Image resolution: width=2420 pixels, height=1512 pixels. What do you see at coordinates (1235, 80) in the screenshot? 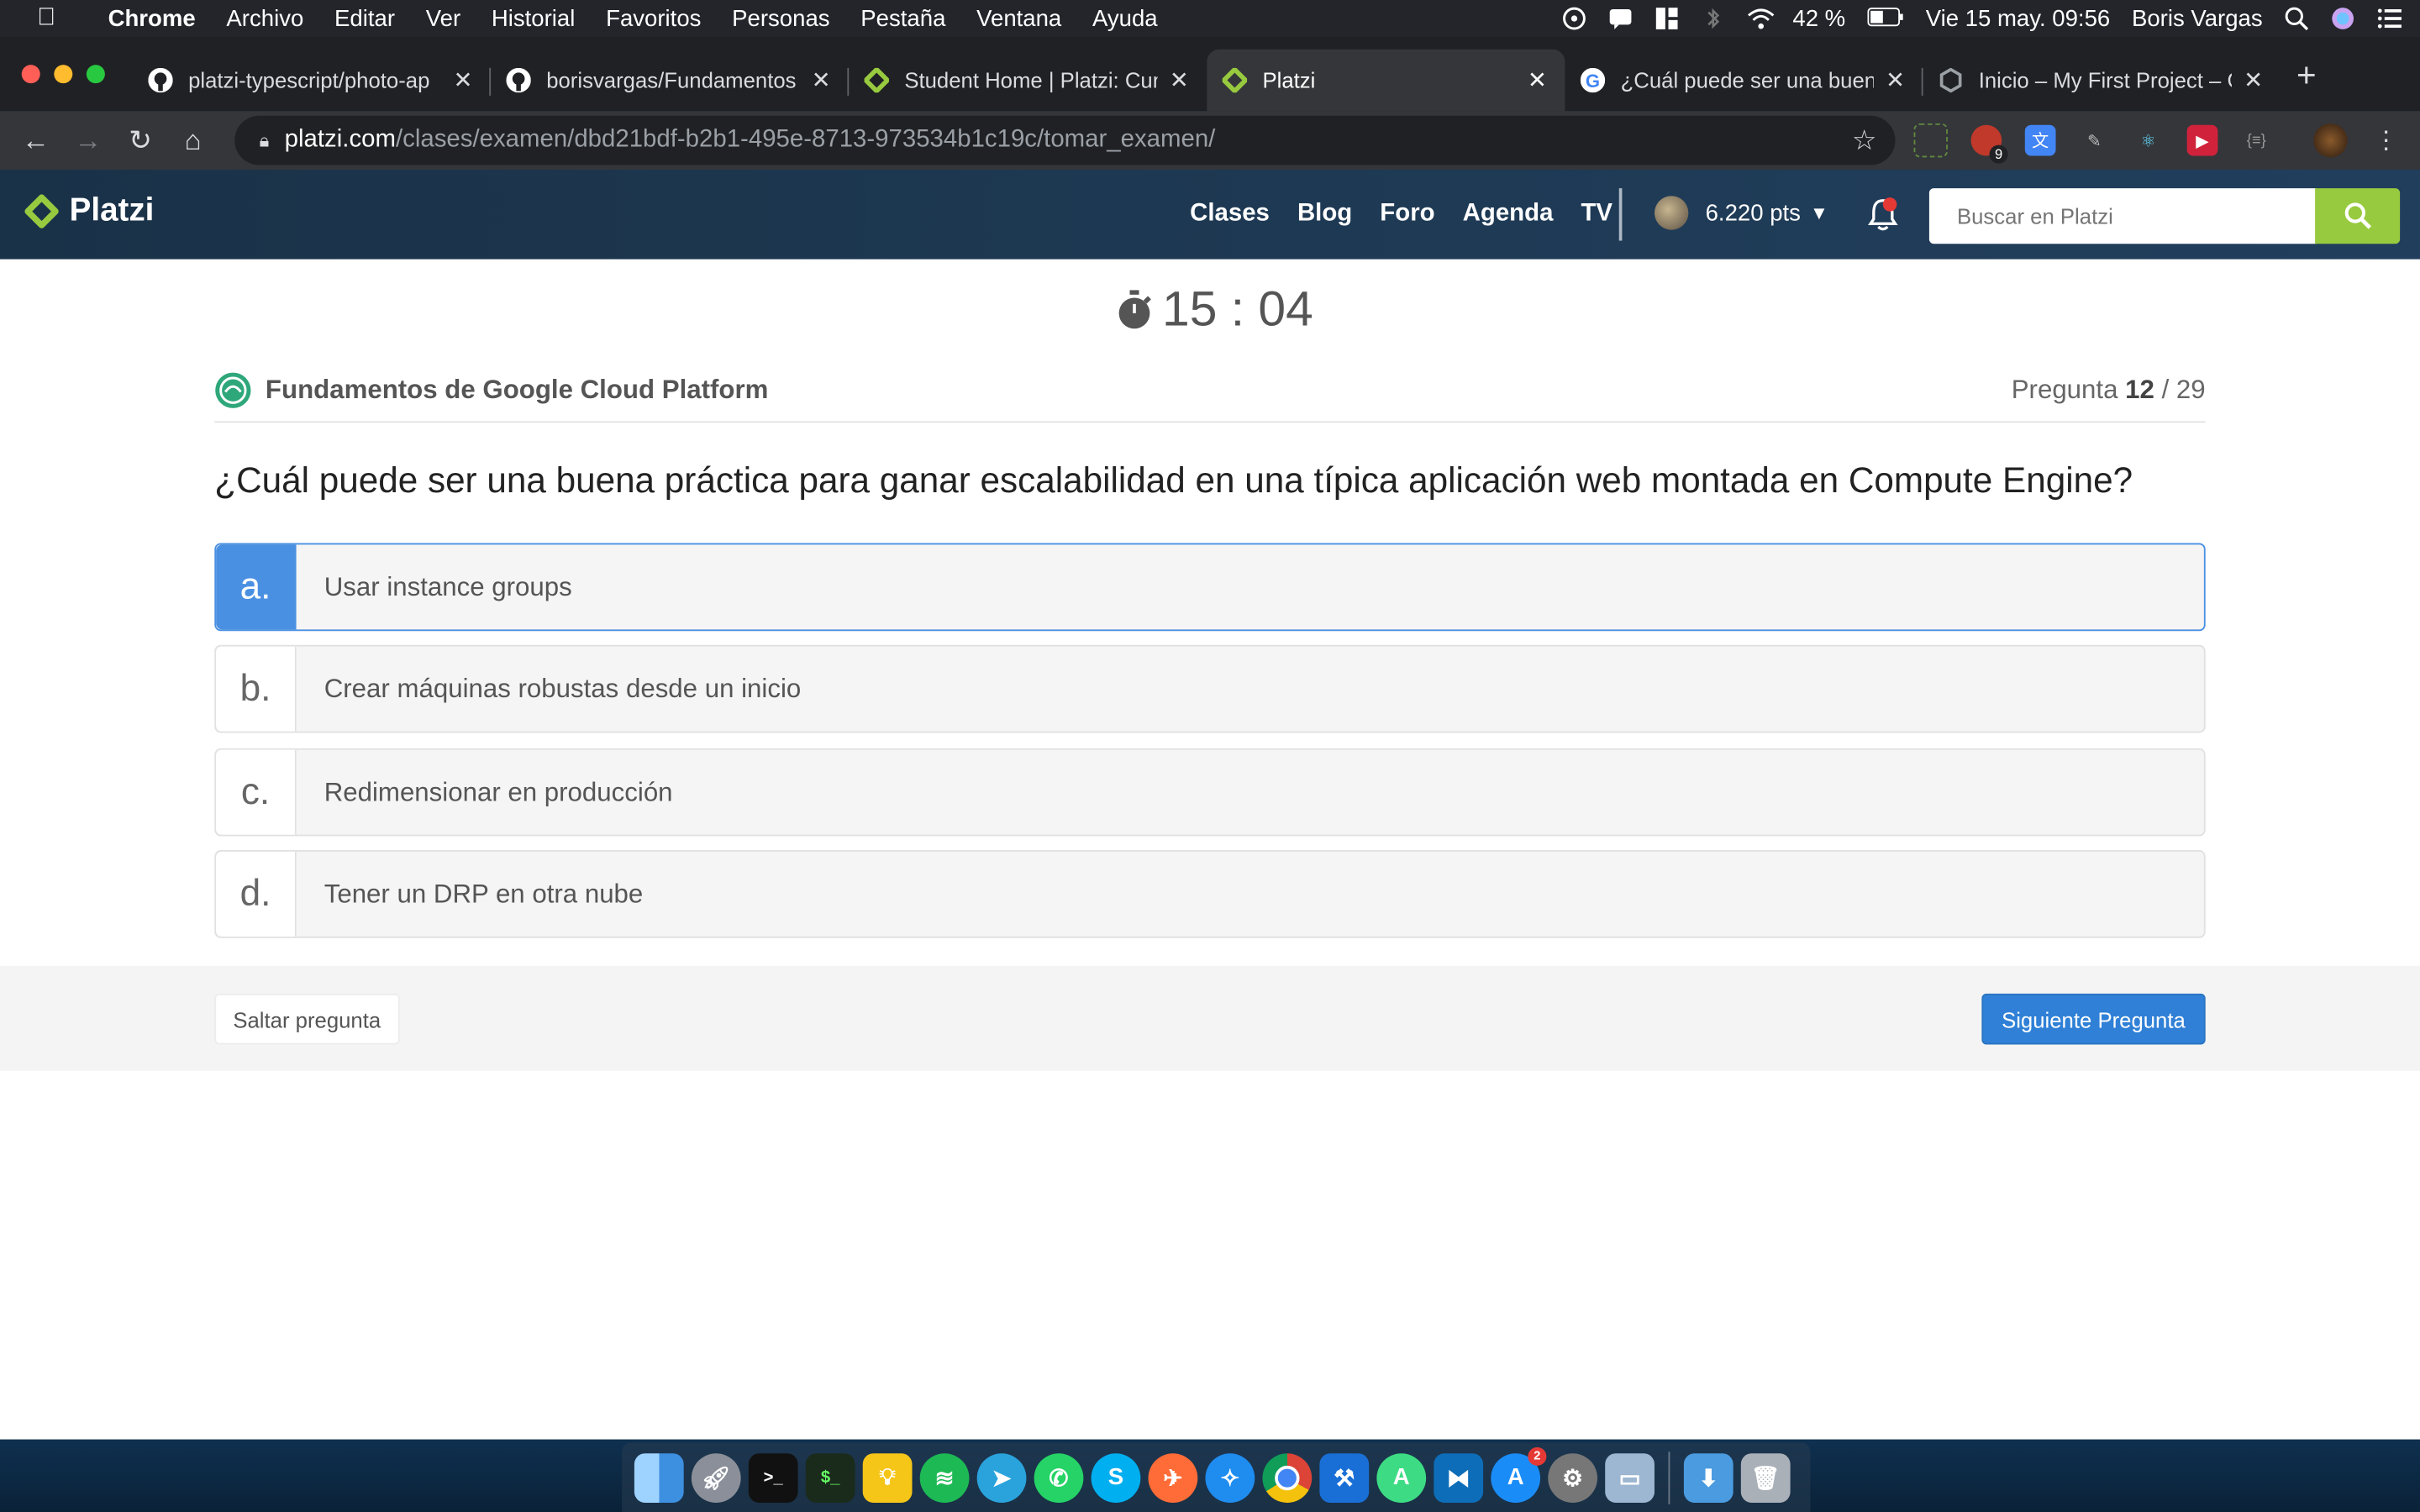
I see `platzi-icon` at bounding box center [1235, 80].